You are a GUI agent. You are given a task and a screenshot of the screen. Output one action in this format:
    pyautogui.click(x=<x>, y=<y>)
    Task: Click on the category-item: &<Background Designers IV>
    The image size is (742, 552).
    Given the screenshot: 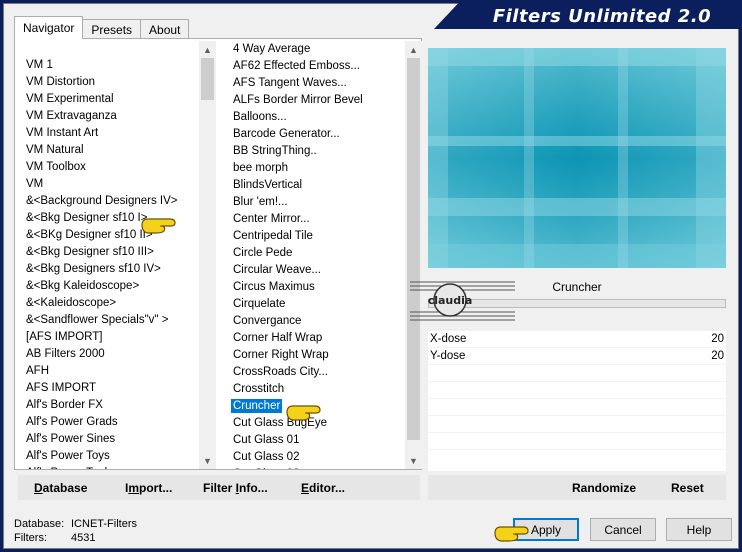 What is the action you would take?
    pyautogui.click(x=108, y=201)
    